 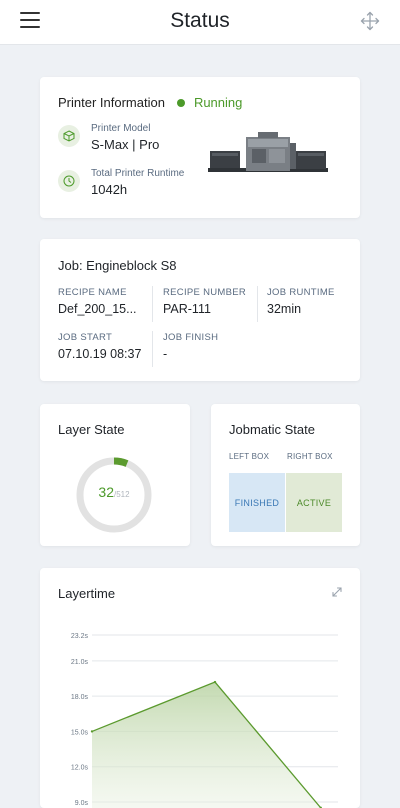 I want to click on recipe-name-label: RECIPE NAME, so click(x=92, y=292).